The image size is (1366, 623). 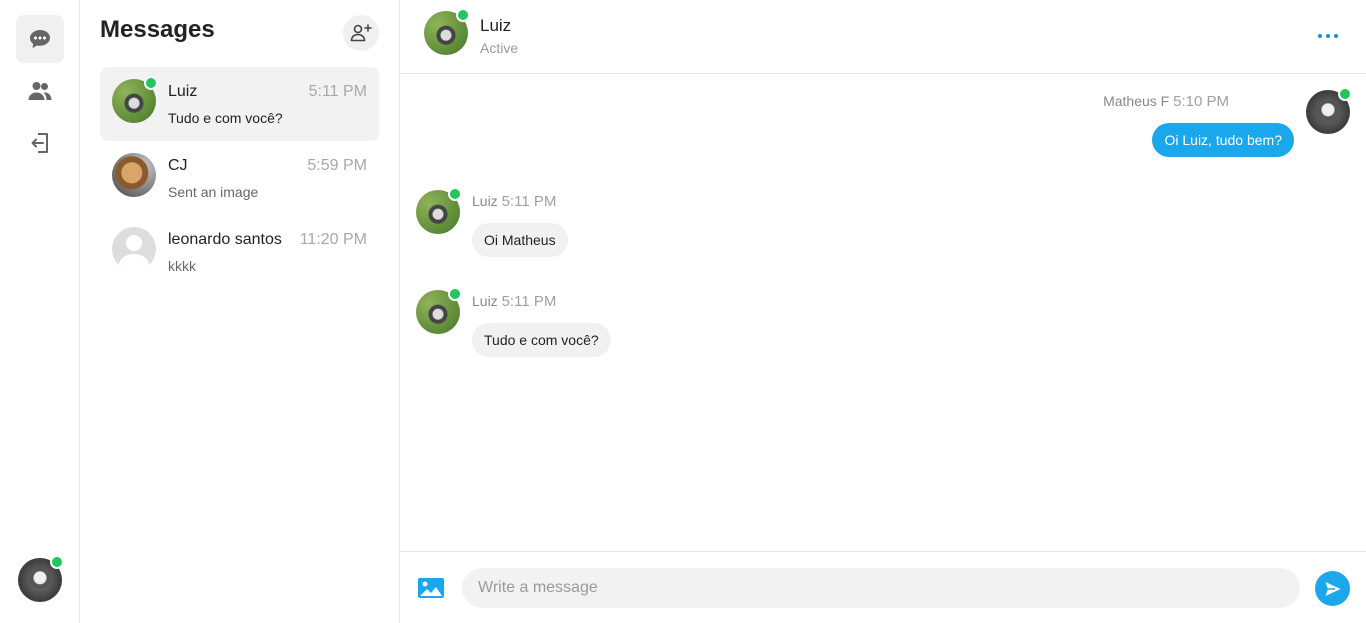 I want to click on message-meta: Matheus F 5:10 PM, so click(x=1166, y=101).